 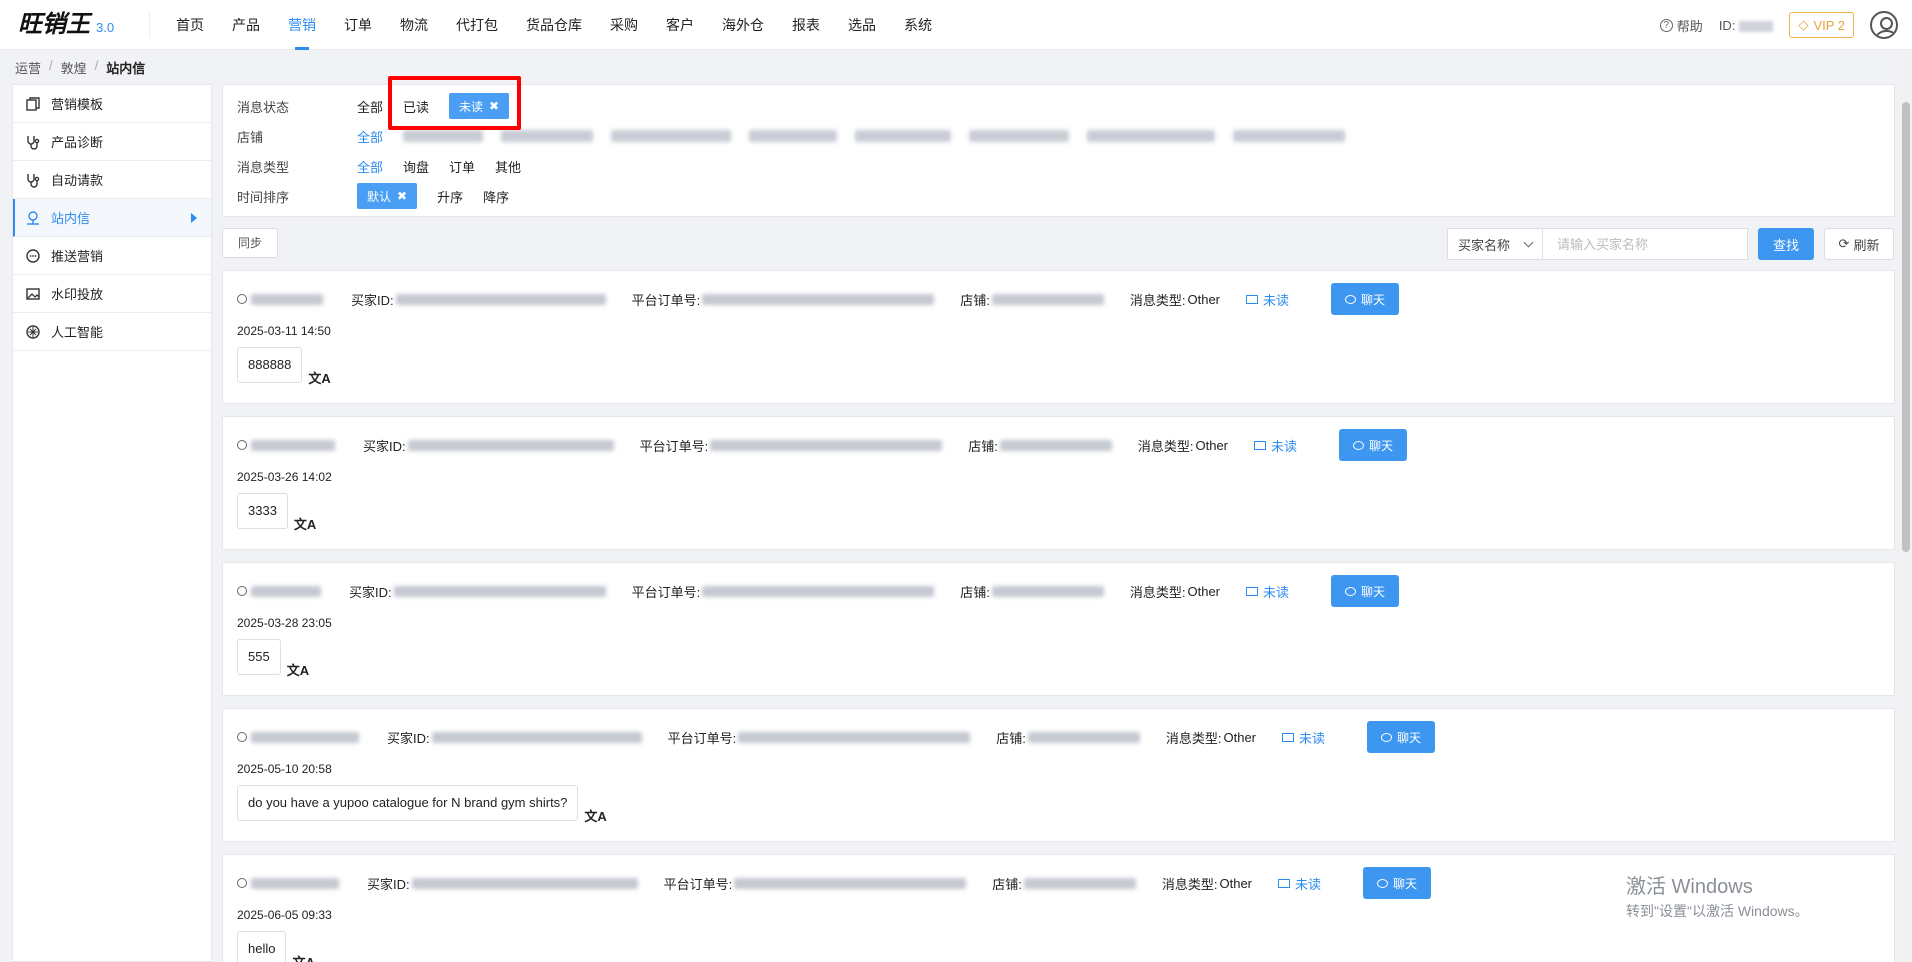 What do you see at coordinates (743, 25) in the screenshot?
I see `nav-item-overseas: 海外仓` at bounding box center [743, 25].